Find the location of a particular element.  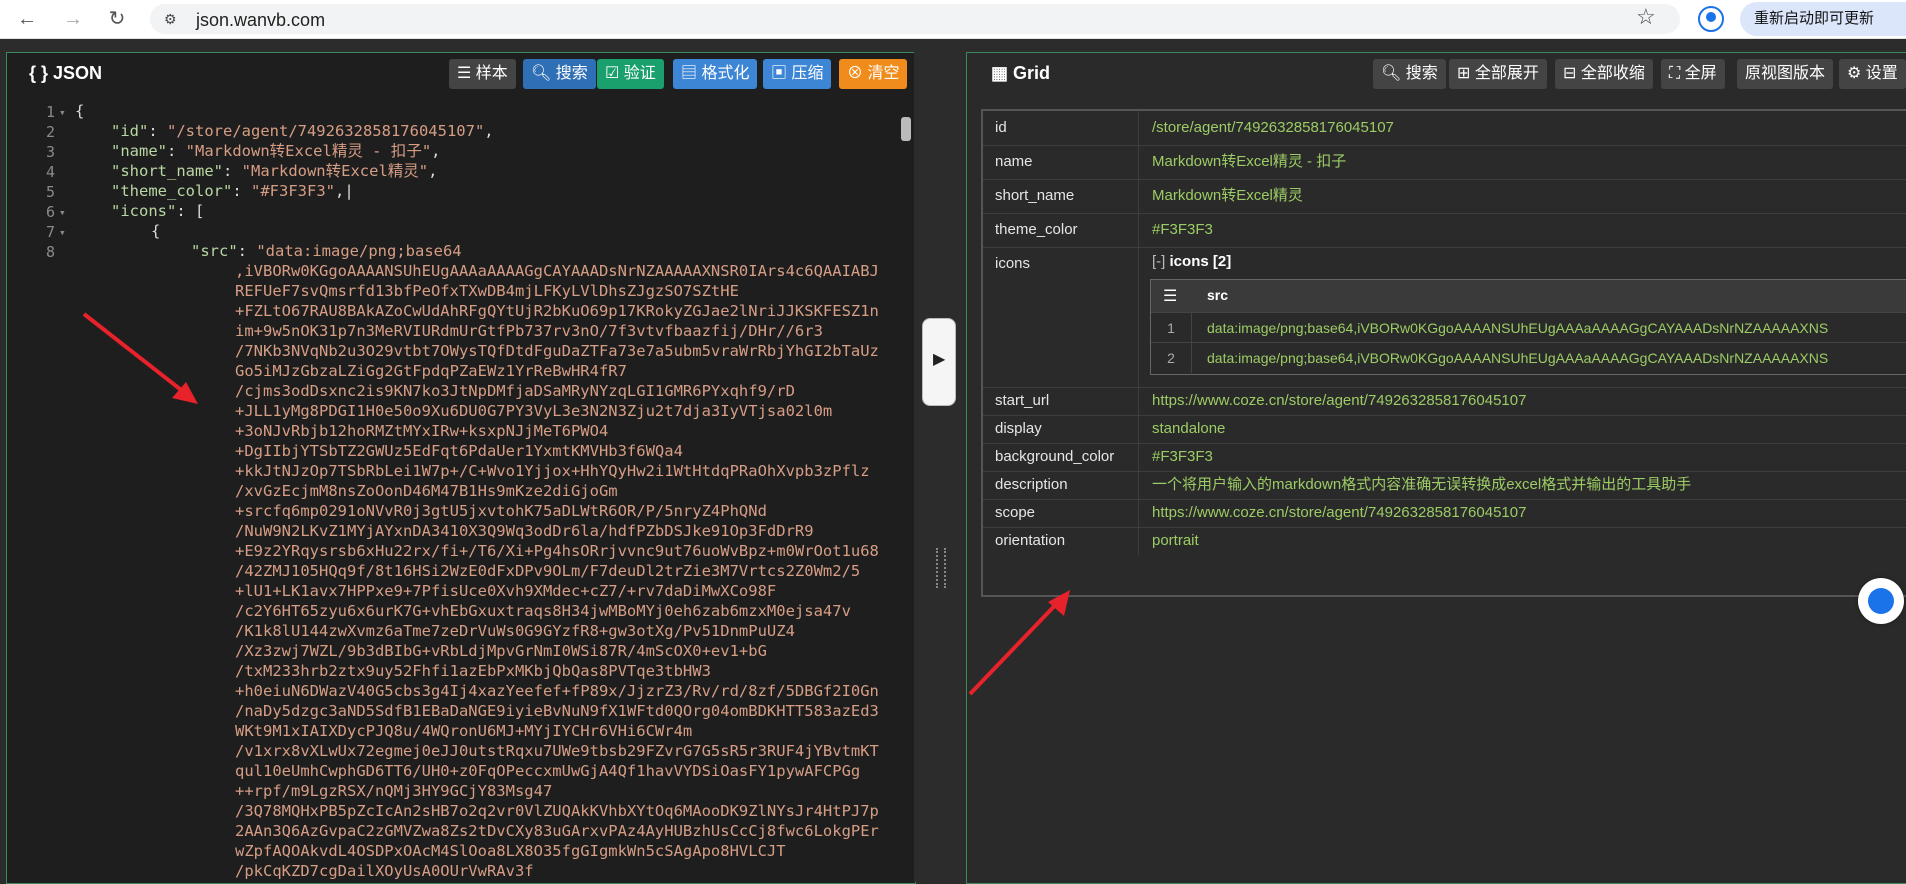

compress-button: ▣ 压缩 is located at coordinates (797, 74).